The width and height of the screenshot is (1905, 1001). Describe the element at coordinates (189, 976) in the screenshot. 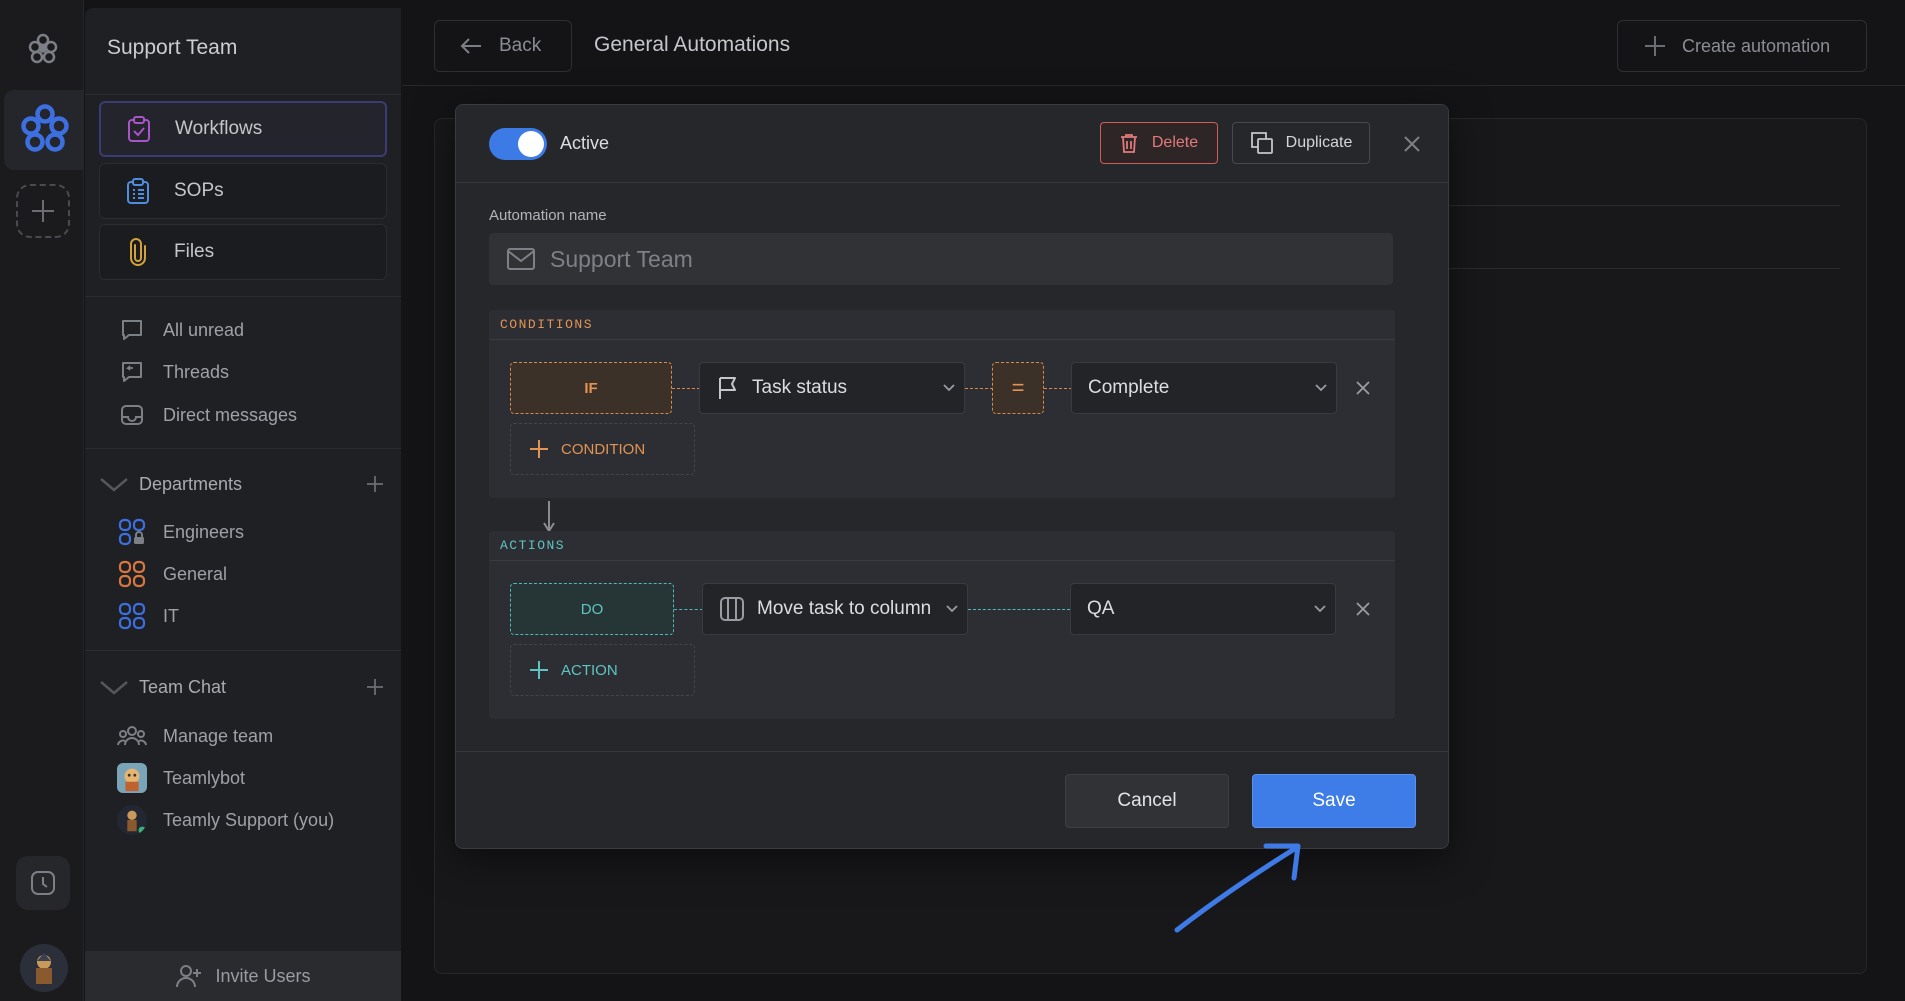

I see `add-user-icon` at that location.